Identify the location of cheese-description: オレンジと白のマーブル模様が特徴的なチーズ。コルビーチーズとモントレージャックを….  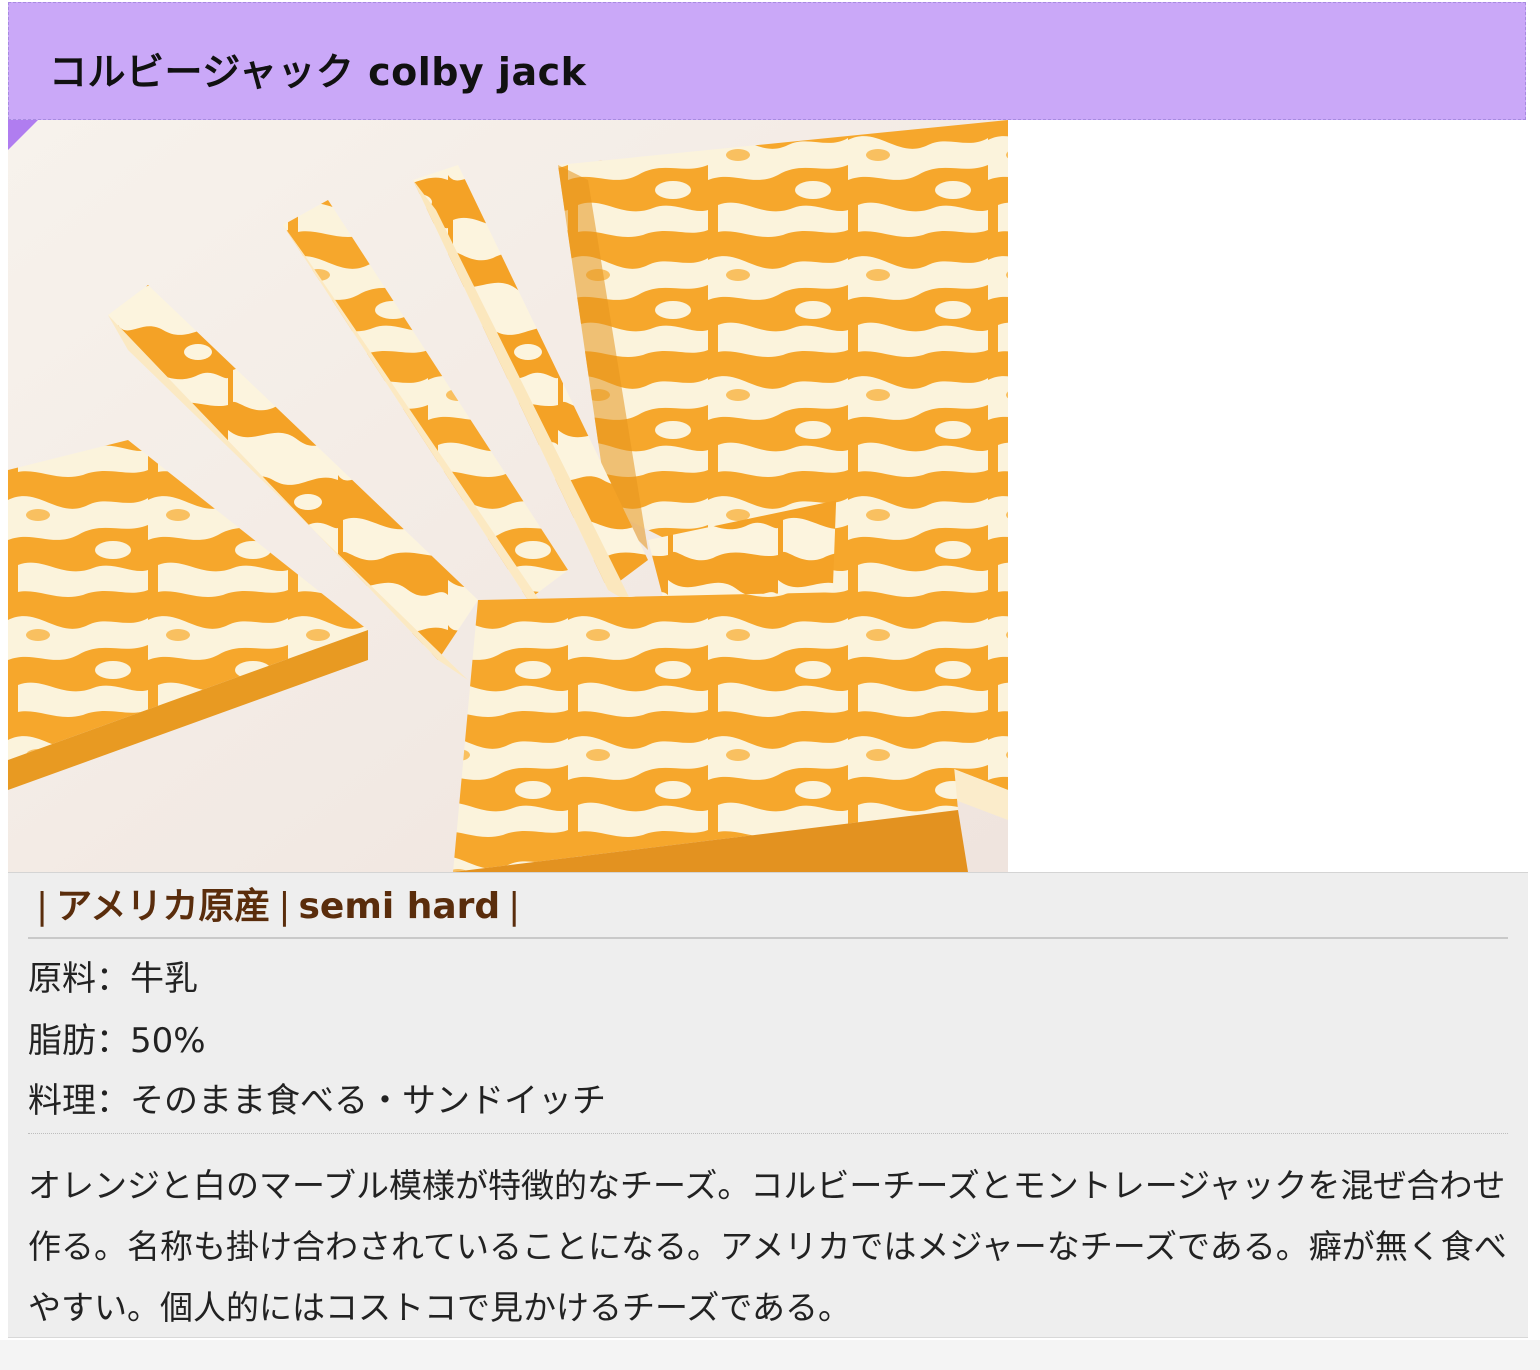
(767, 1246).